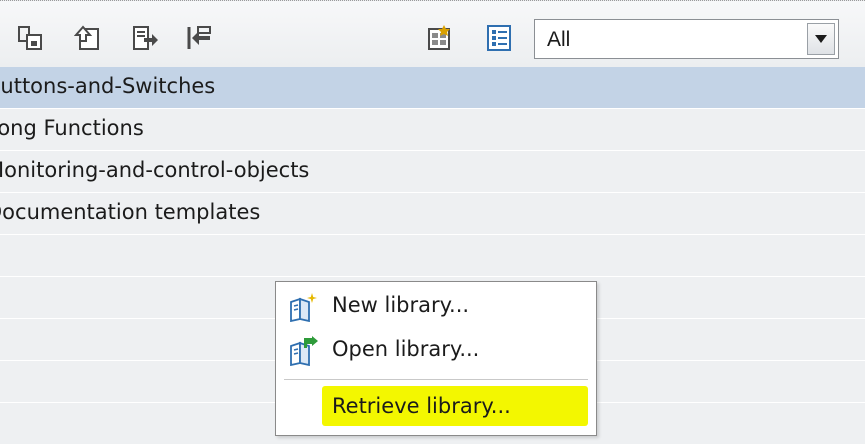  I want to click on new-library-icon, so click(303, 307).